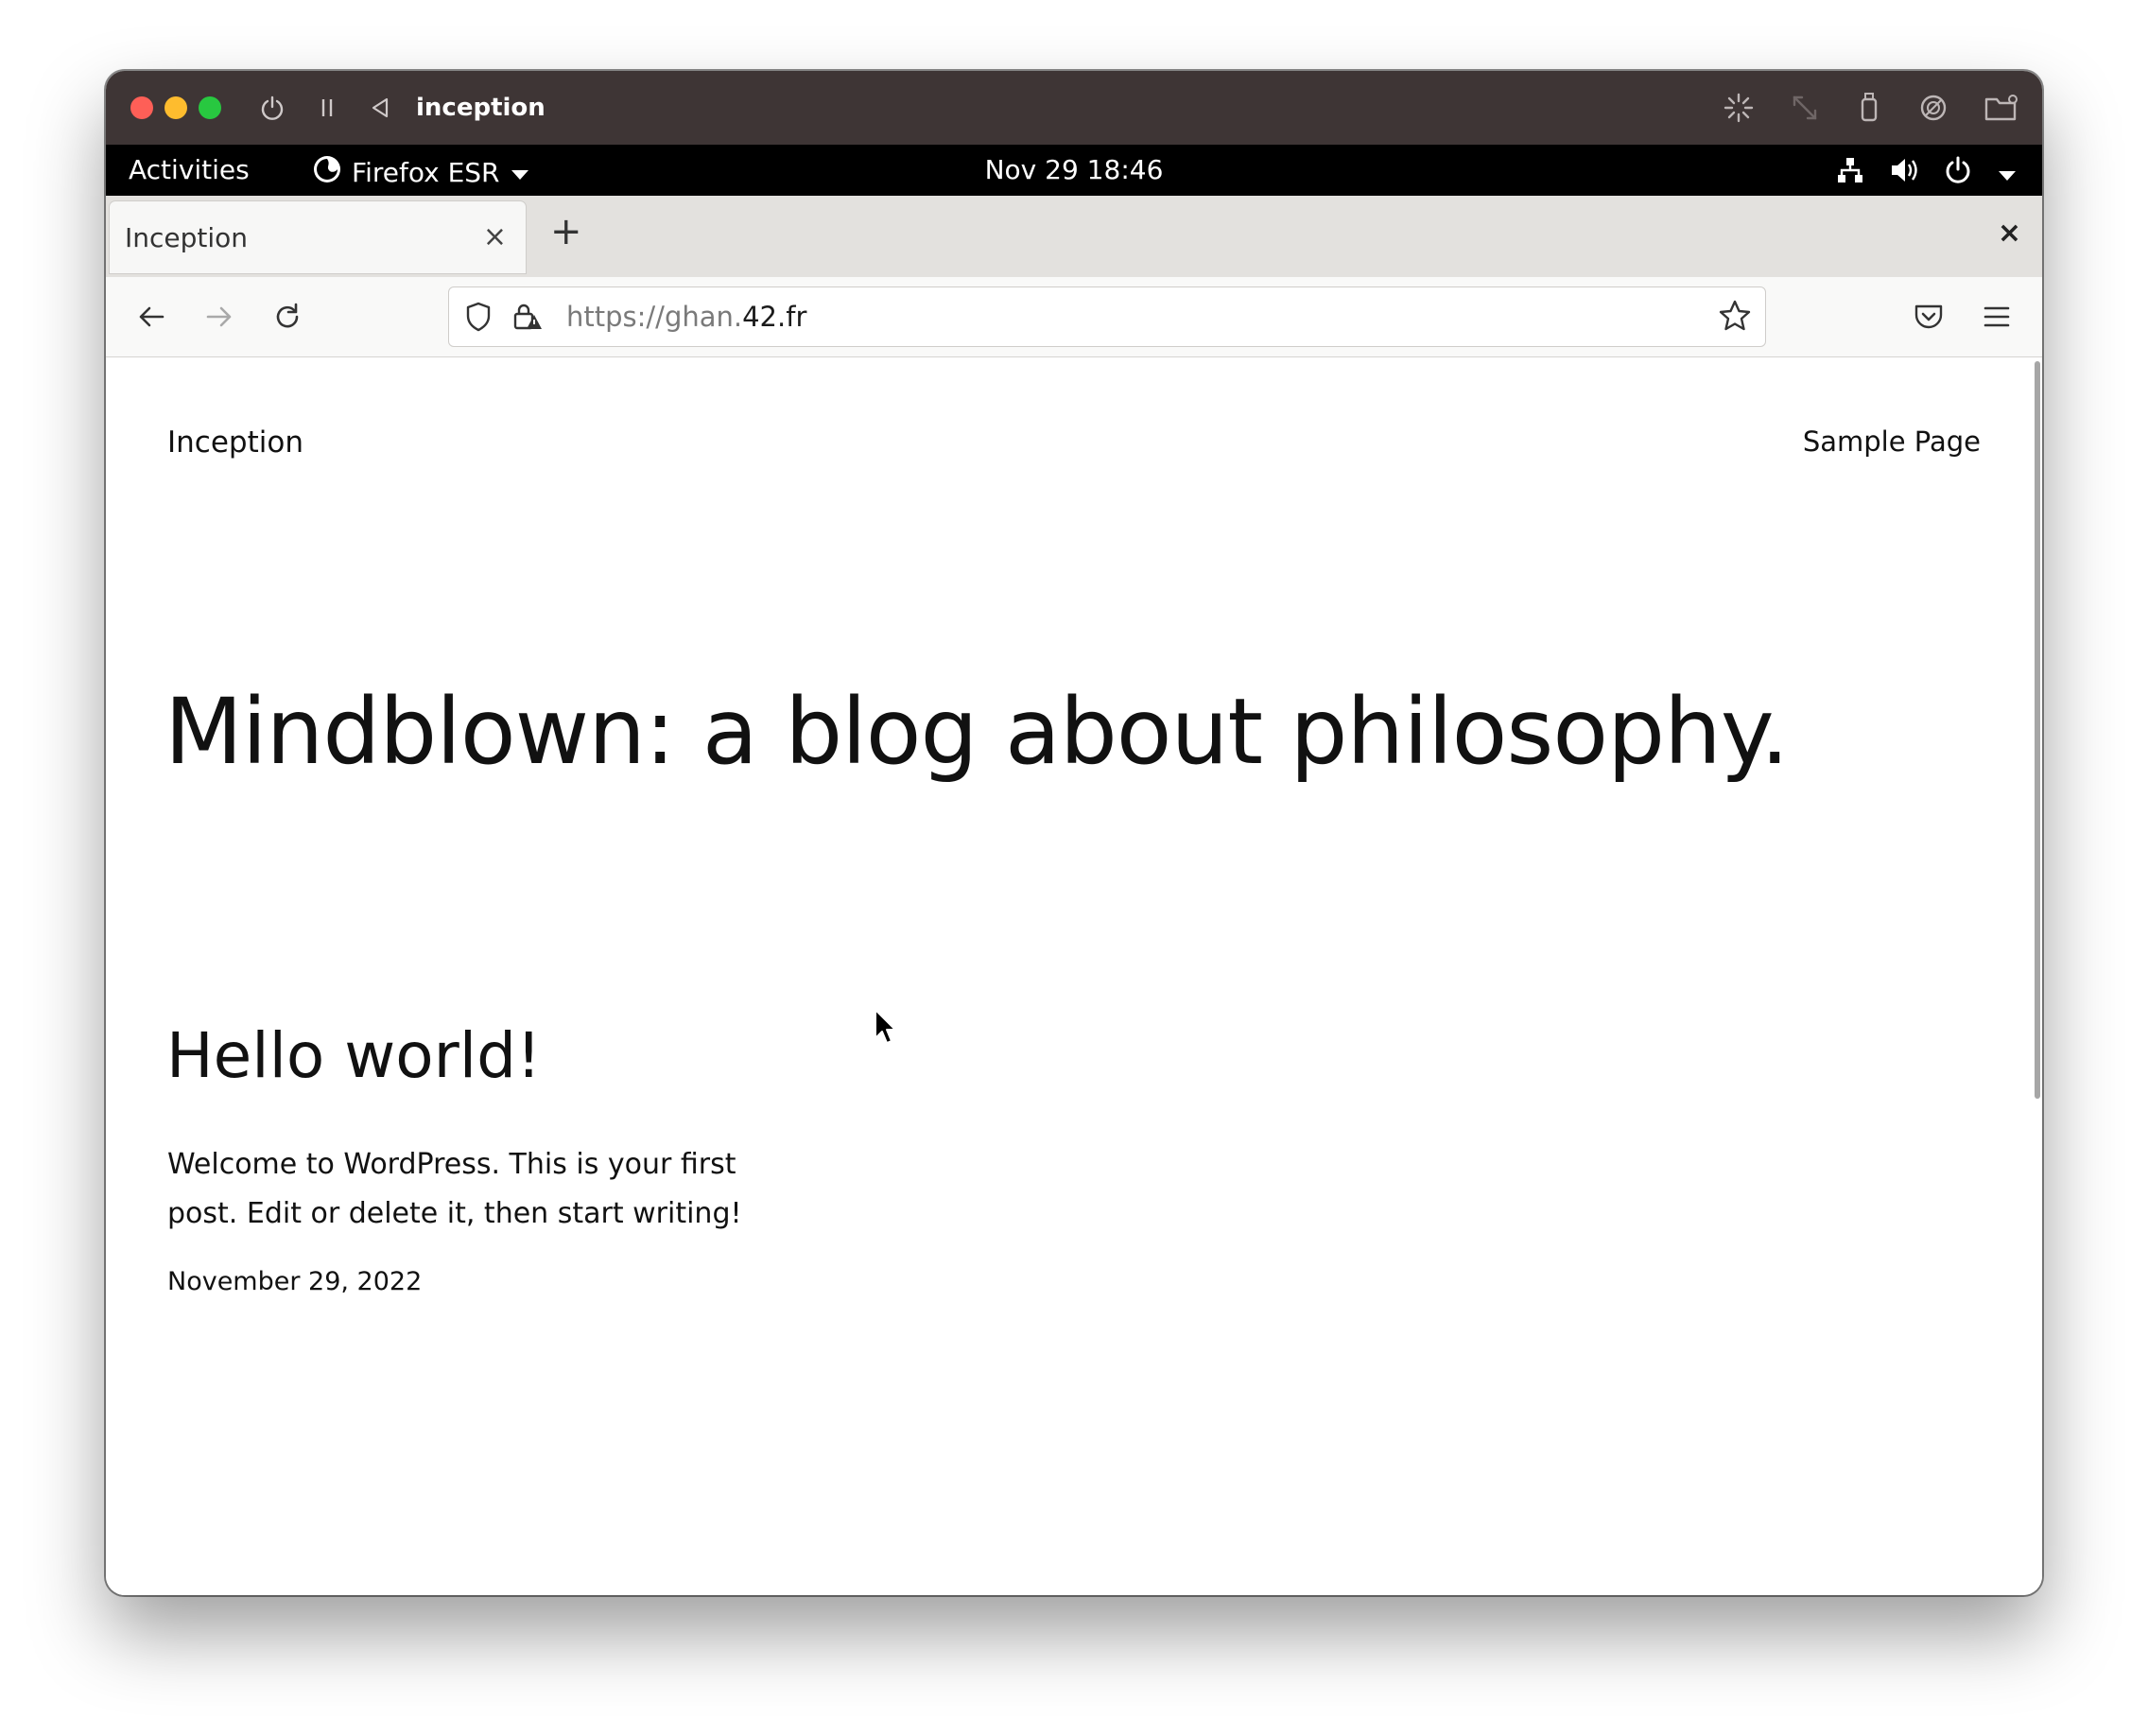 Image resolution: width=2148 pixels, height=1736 pixels. Describe the element at coordinates (380, 107) in the screenshot. I see `back-triangle-icon` at that location.